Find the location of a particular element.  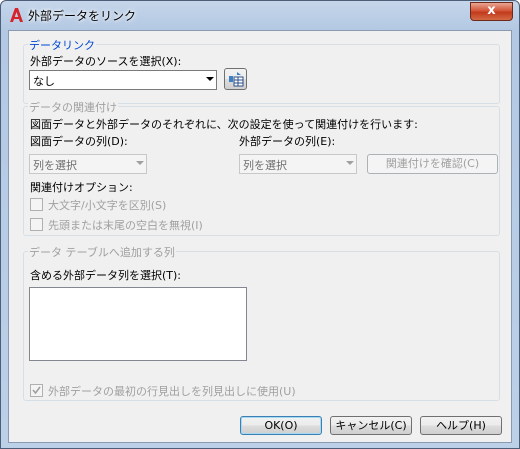

help-button: ヘルプ(H) is located at coordinates (461, 425).